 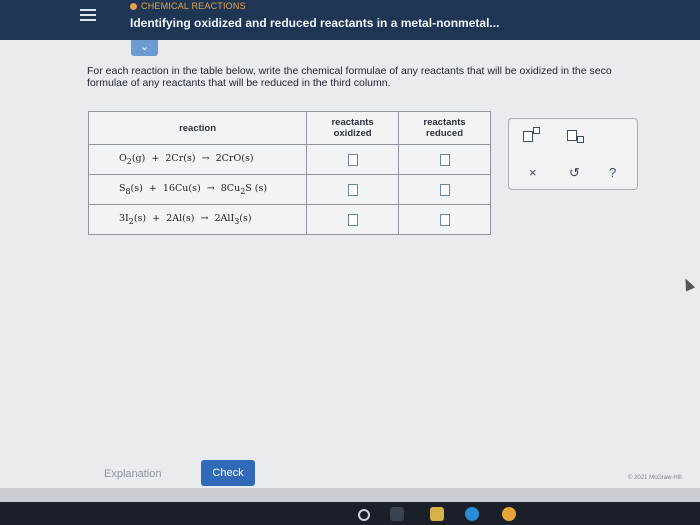 I want to click on superscript-template-button, so click(x=531, y=135).